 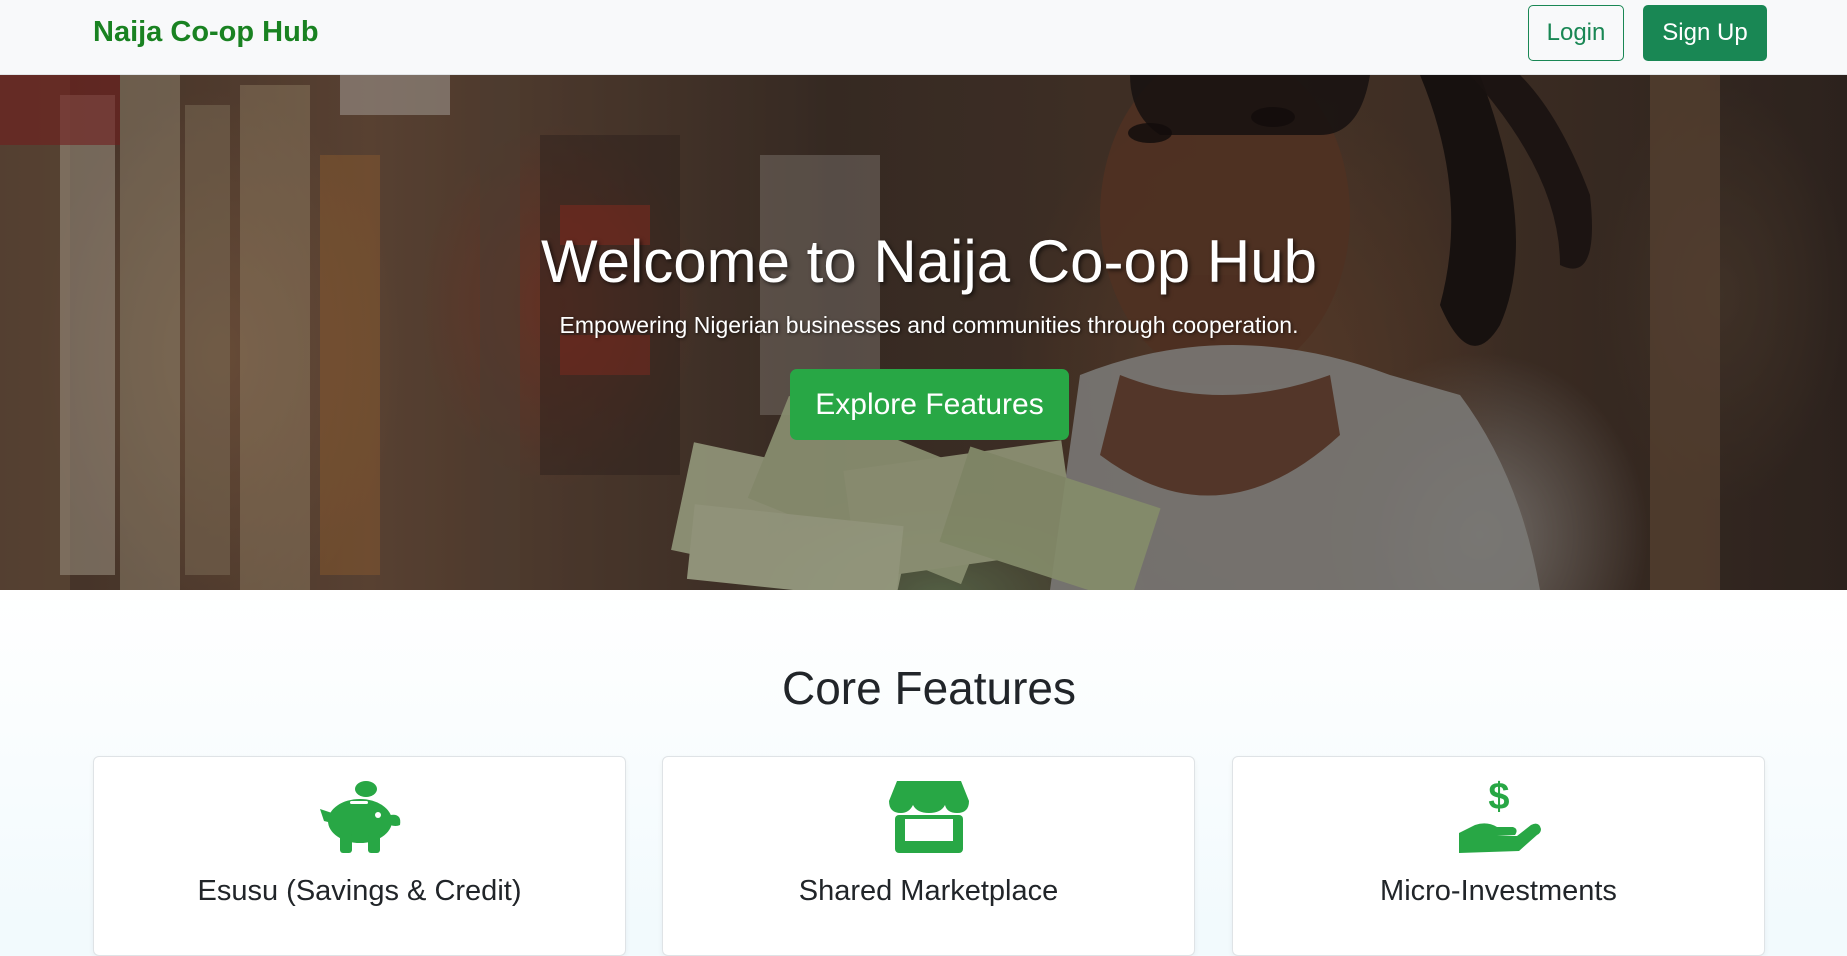 What do you see at coordinates (1576, 33) in the screenshot?
I see `login-button: Login` at bounding box center [1576, 33].